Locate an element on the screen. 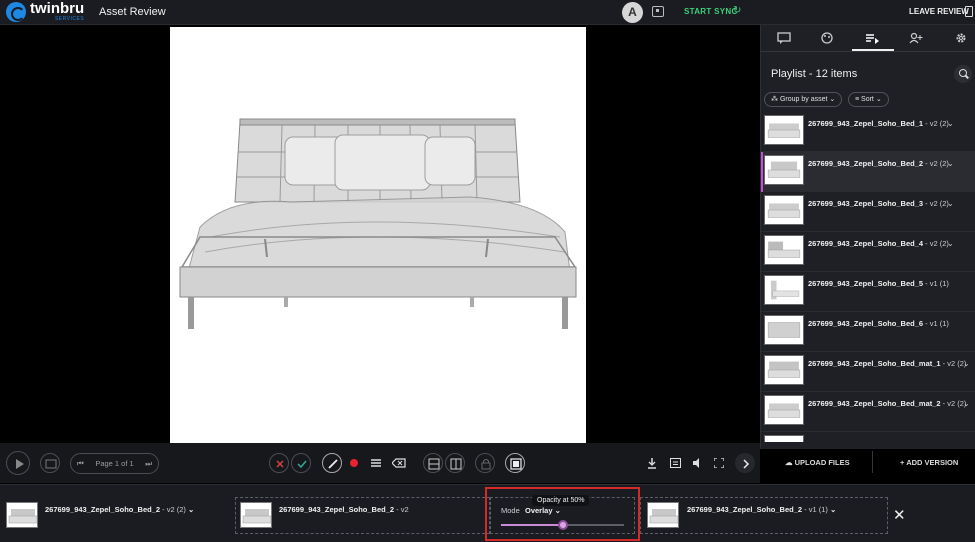 Image resolution: width=975 pixels, height=542 pixels. close-compare-icon: ✕ is located at coordinates (899, 515).